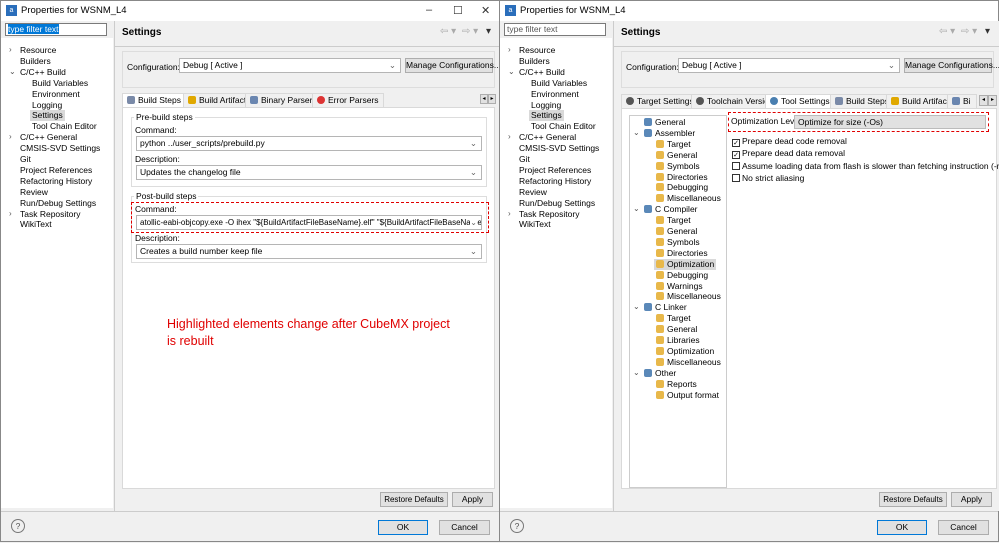 The image size is (999, 543). I want to click on tab-build-artifact: Build Artifact, so click(217, 100).